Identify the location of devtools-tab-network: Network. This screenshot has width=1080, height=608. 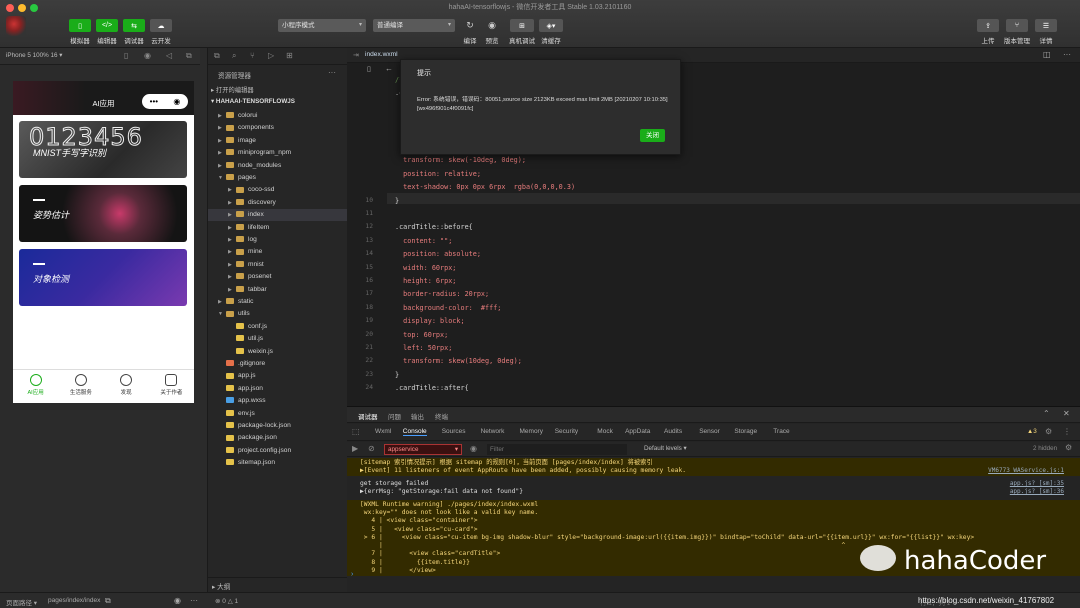
(493, 431).